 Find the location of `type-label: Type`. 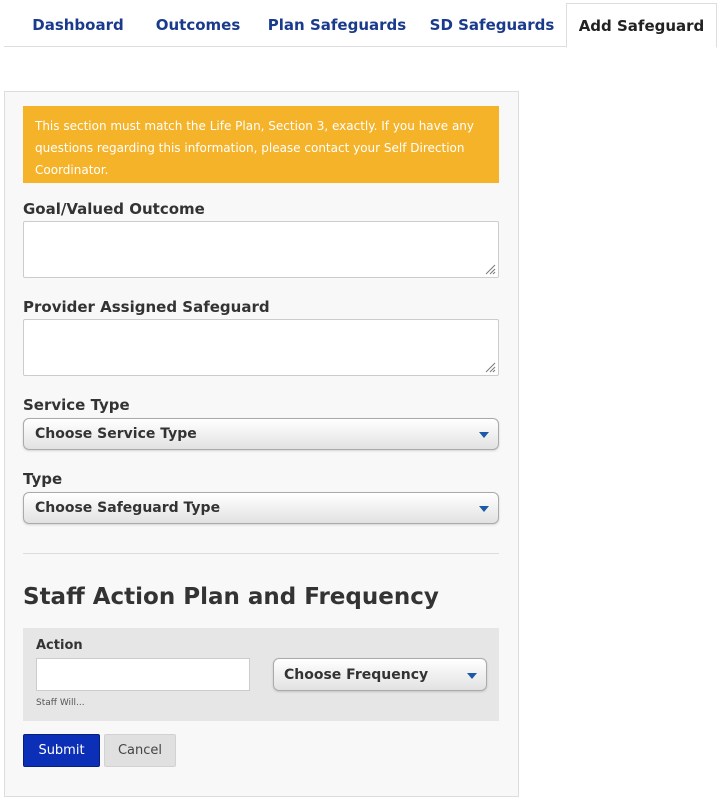

type-label: Type is located at coordinates (43, 479).